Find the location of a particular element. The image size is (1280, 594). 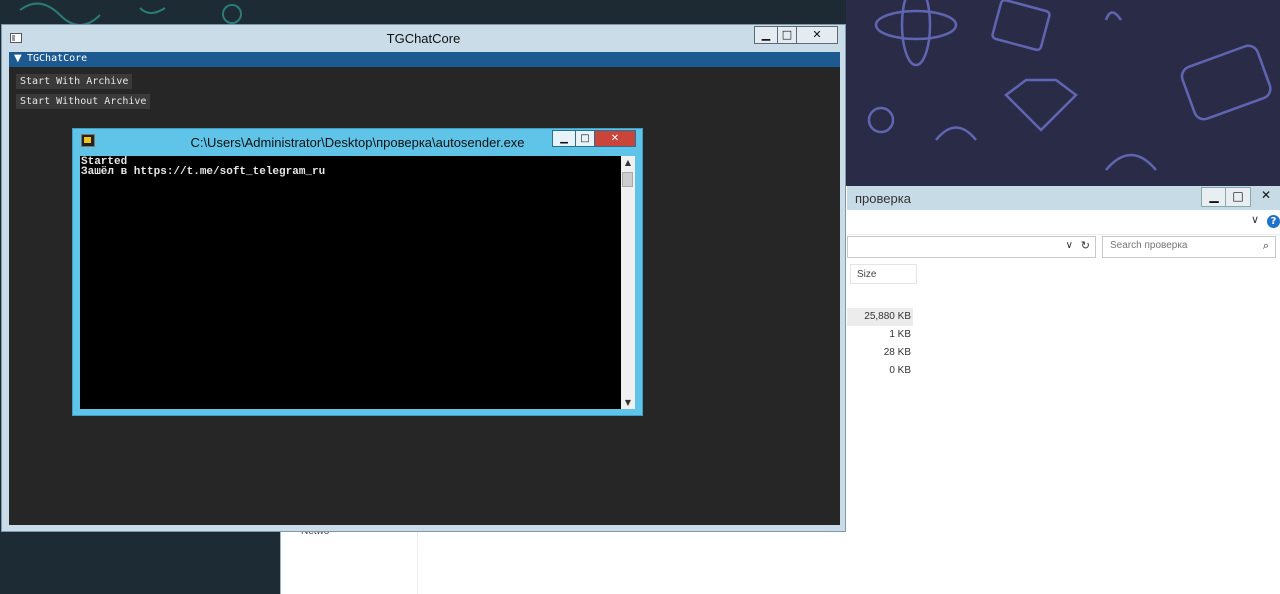

console-scrollbar: ▲ ▼ is located at coordinates (628, 282).